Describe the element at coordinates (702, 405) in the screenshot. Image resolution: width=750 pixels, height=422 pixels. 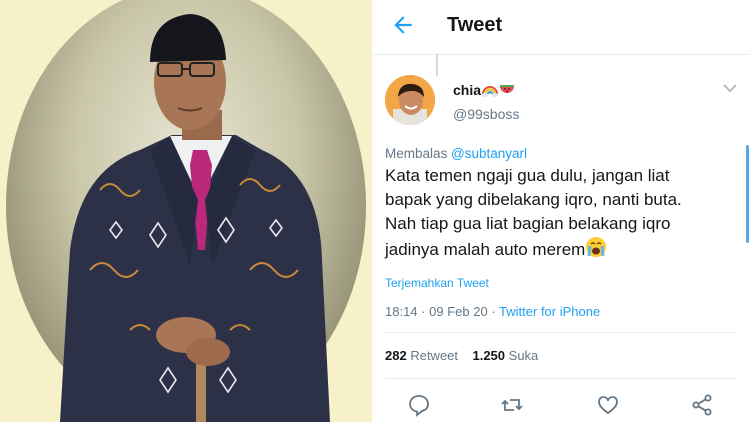
I see `share-icon` at that location.